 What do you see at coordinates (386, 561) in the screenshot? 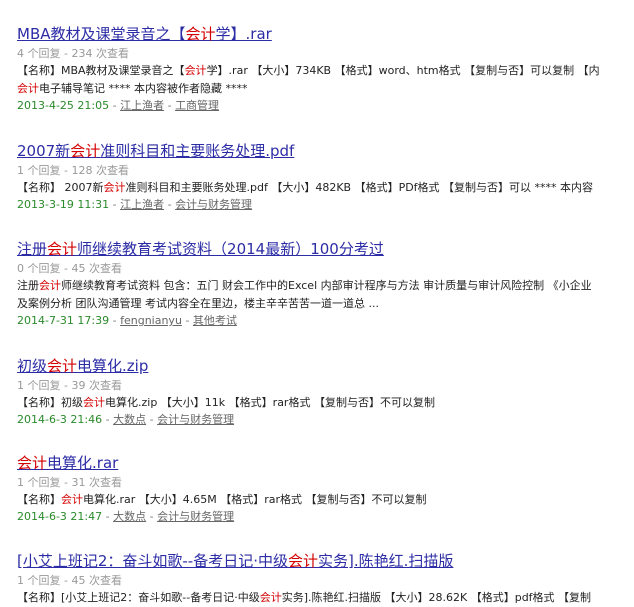
I see `text-segment: 实务].陈艳红.扫描版` at bounding box center [386, 561].